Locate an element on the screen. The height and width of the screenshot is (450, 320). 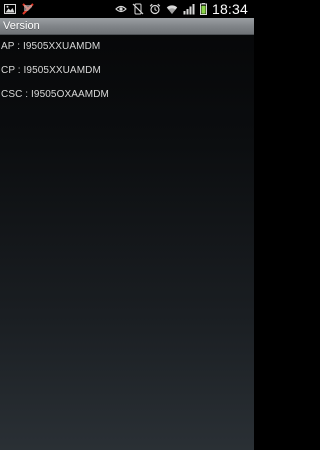
usb-debug-icon is located at coordinates (28, 9).